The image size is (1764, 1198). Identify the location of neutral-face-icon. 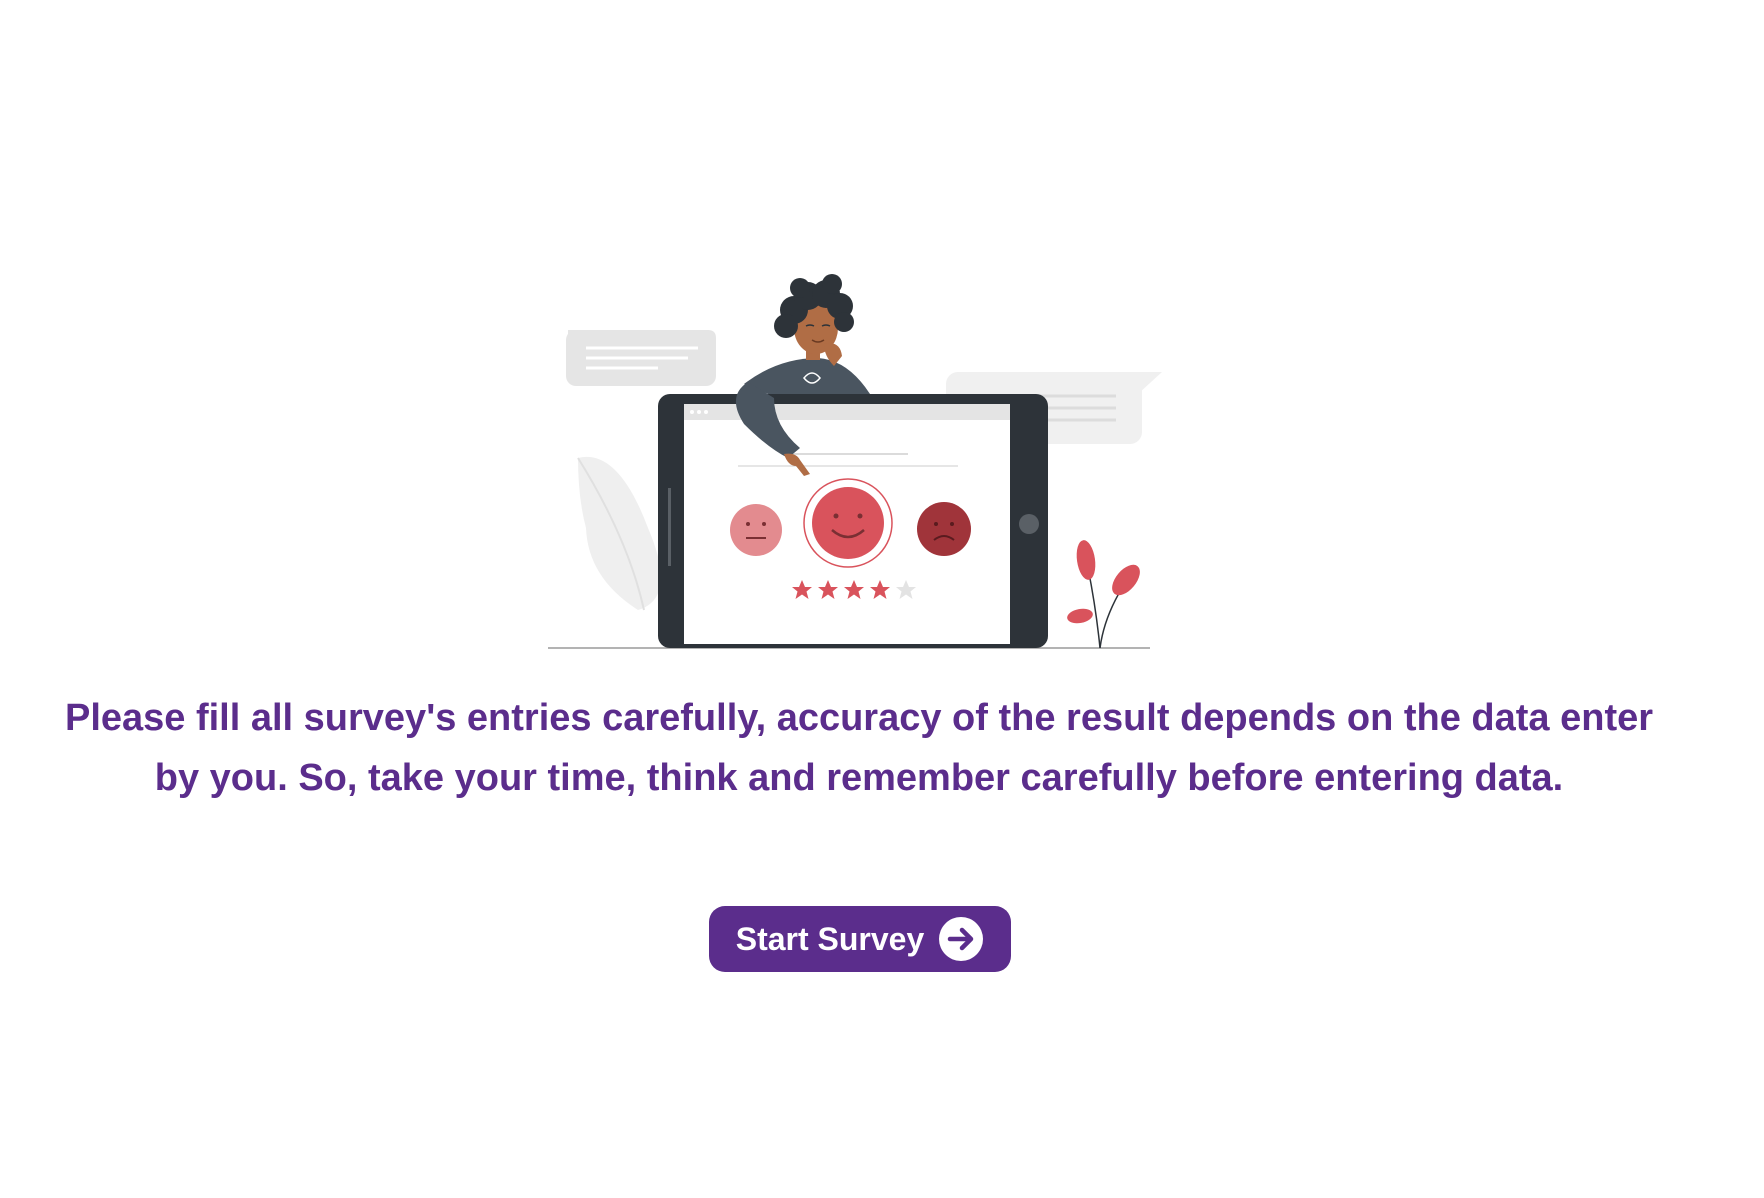
(756, 530).